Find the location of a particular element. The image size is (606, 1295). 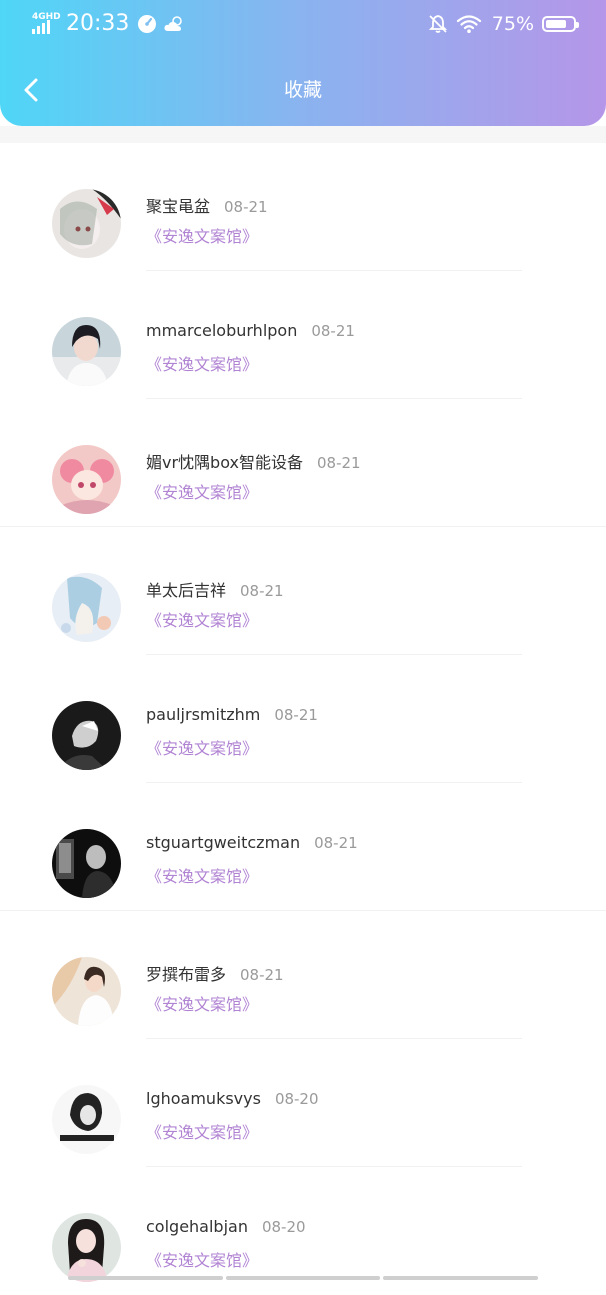

list-item: lghoamuksvys 08-20 《安逸文案馆》 is located at coordinates (303, 1103).